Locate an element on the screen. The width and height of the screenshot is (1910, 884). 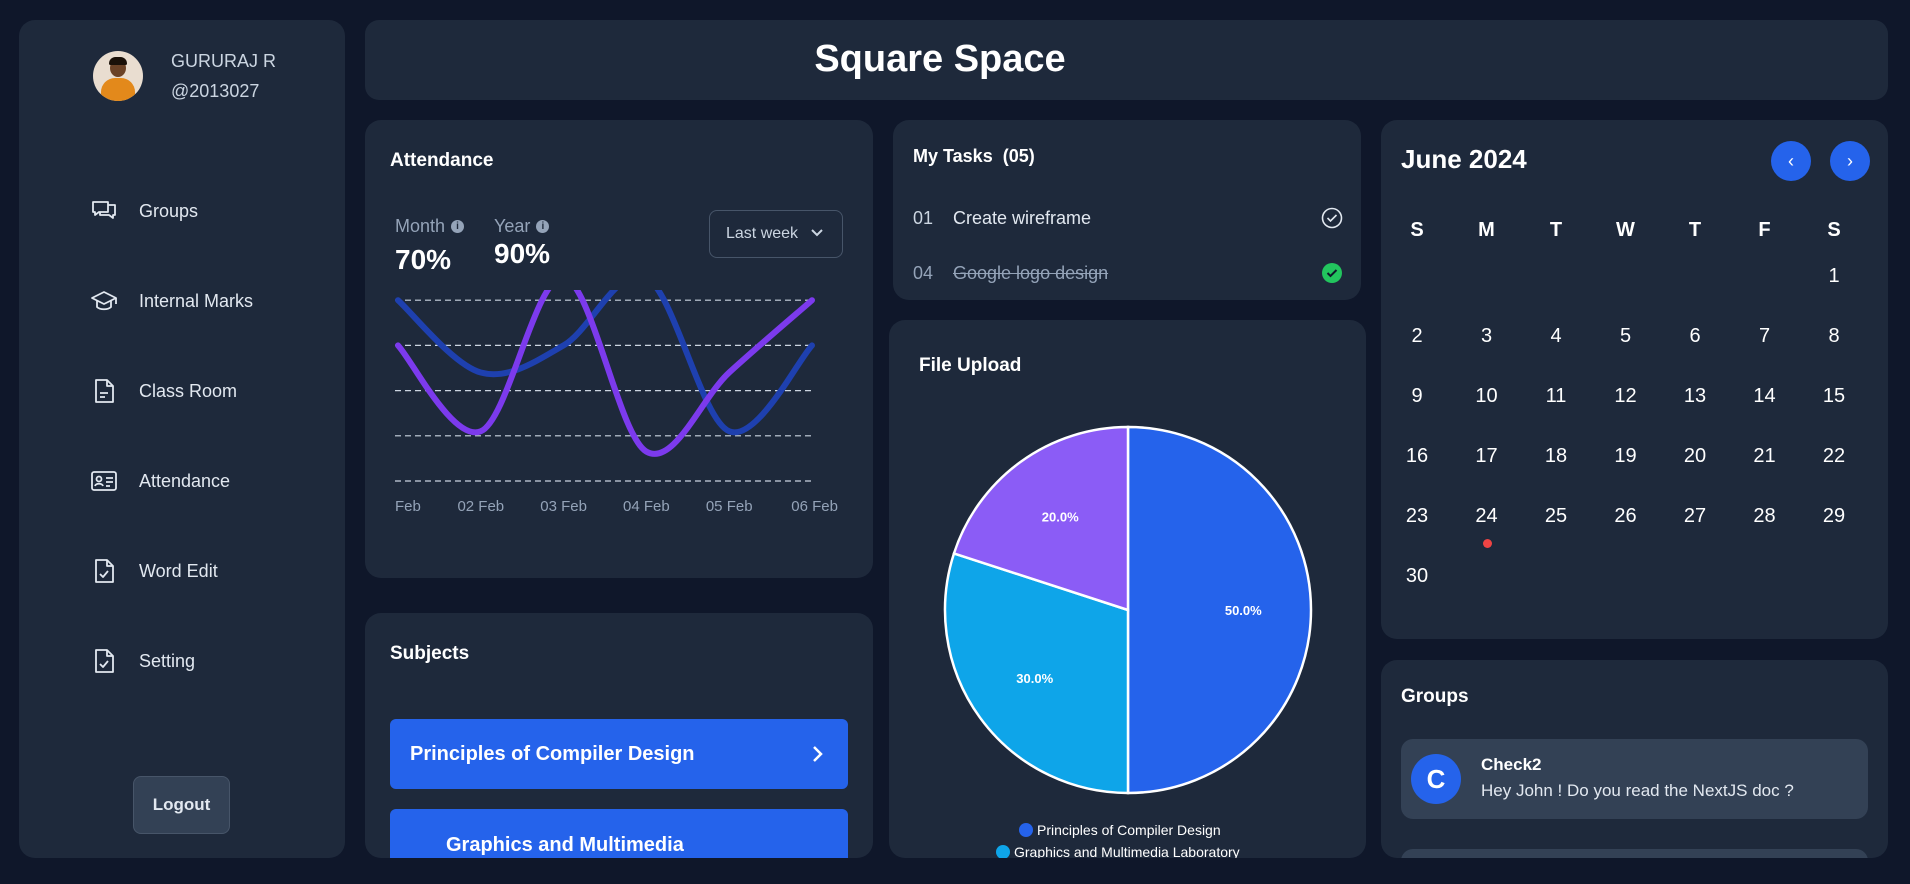
tasks-title: My Tasks (05) is located at coordinates (974, 156).